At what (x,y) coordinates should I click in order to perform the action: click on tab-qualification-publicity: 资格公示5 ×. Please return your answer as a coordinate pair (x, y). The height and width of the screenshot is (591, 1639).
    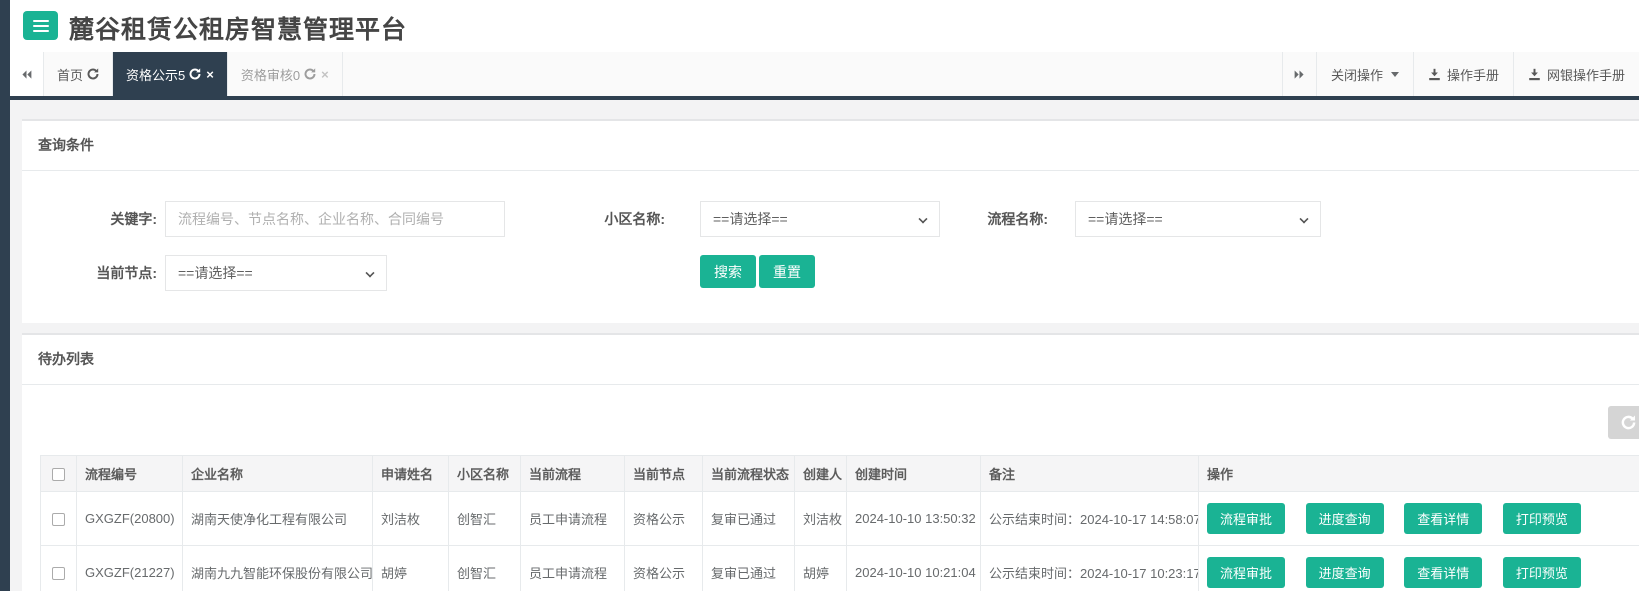
    Looking at the image, I should click on (170, 74).